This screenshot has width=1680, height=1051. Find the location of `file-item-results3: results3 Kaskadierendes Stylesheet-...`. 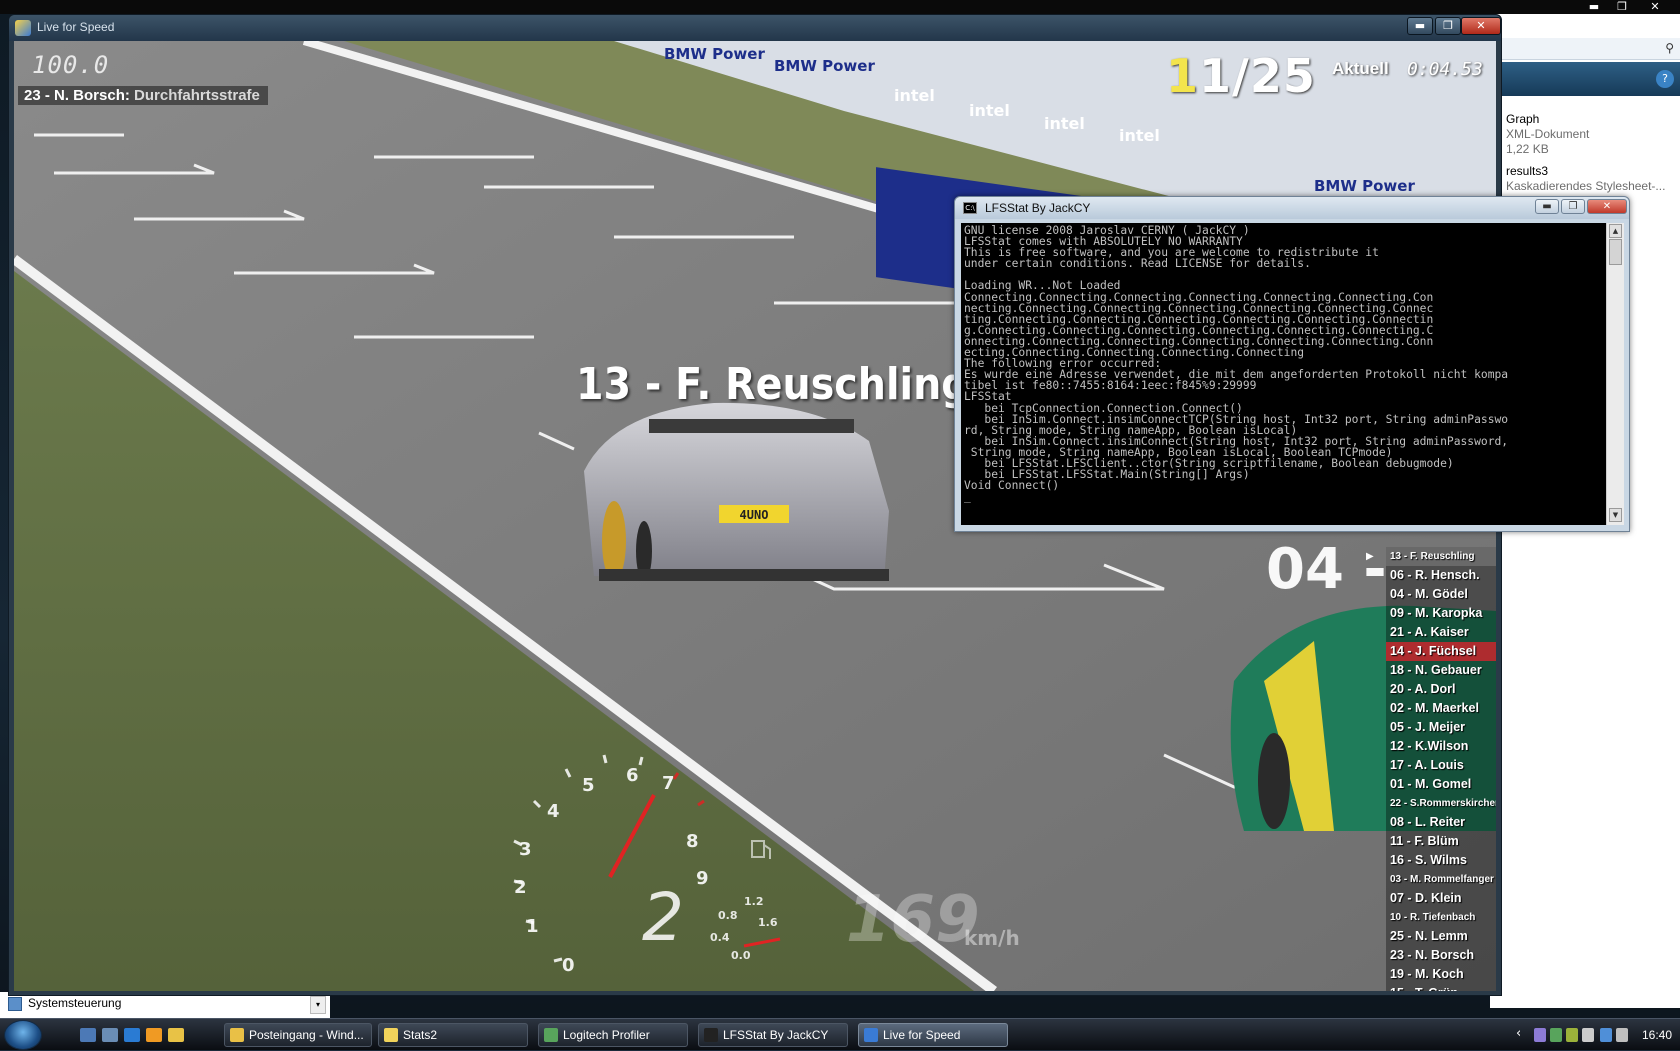

file-item-results3: results3 Kaskadierendes Stylesheet-... is located at coordinates (1585, 179).